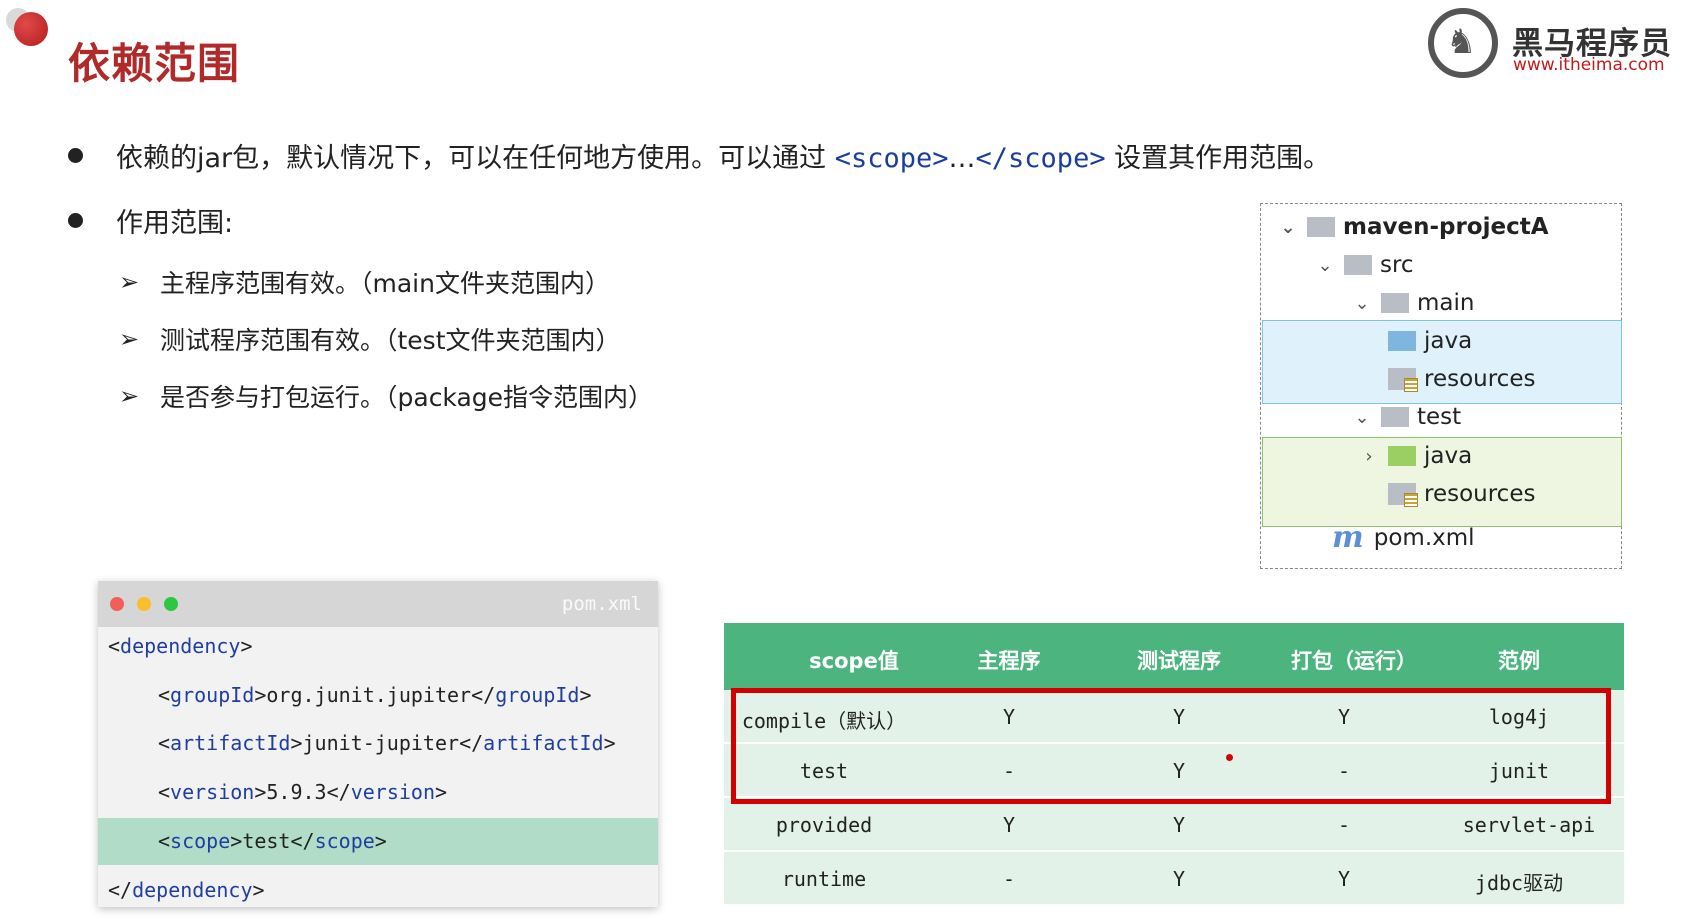 The height and width of the screenshot is (924, 1685). I want to click on tree-item-pom: m pom.xml, so click(1403, 537).